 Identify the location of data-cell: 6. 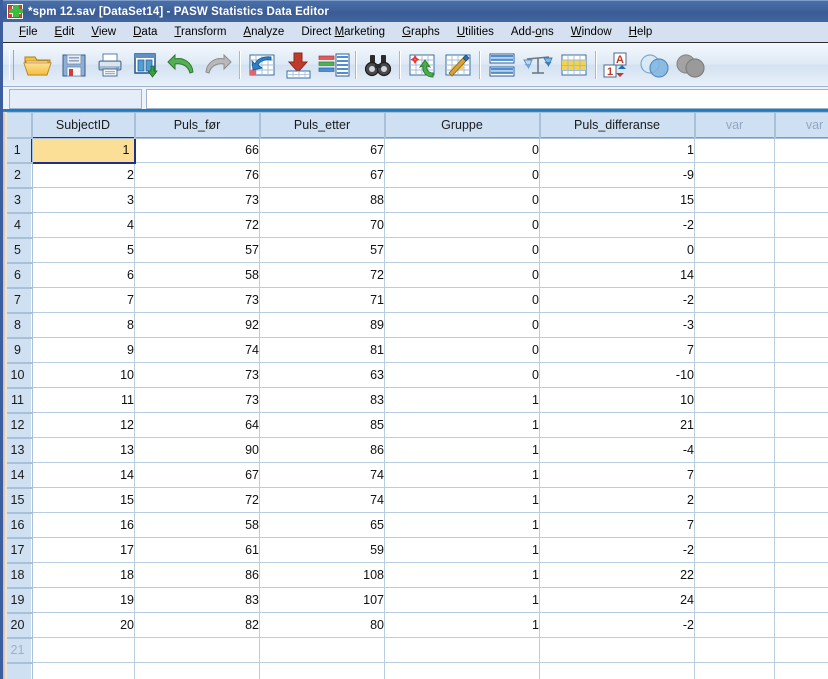
(83, 275).